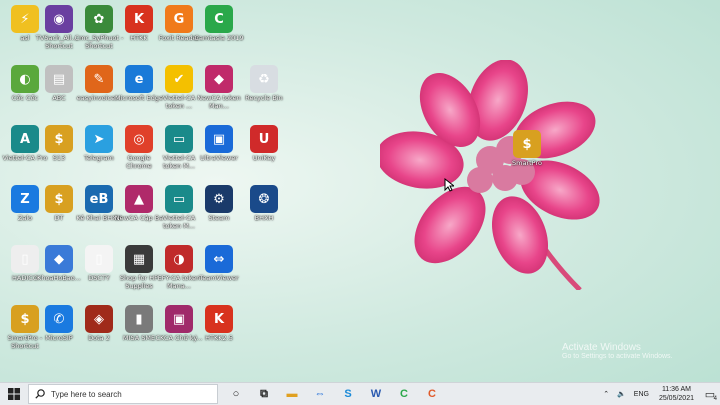  I want to click on taskbar-app-task-view: ⧉, so click(264, 394).